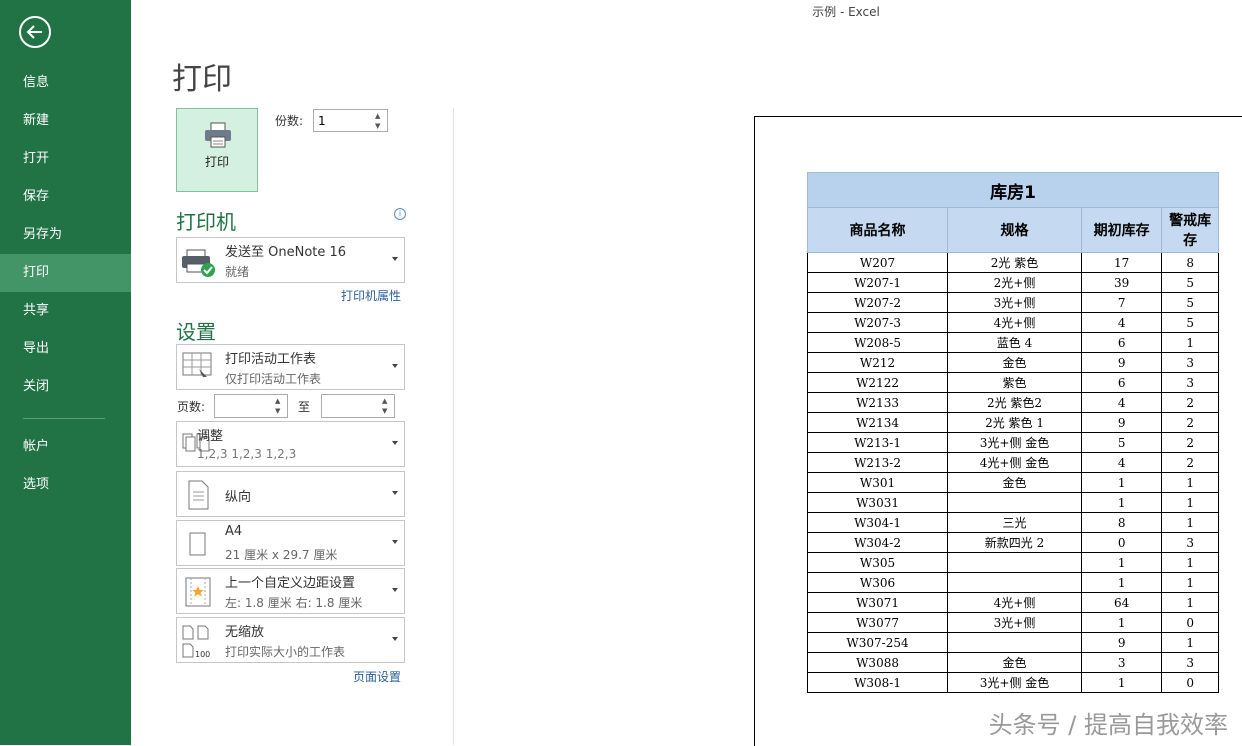 This screenshot has width=1242, height=746. Describe the element at coordinates (247, 454) in the screenshot. I see `collate-sub: 1,2,3 1,2,3 1,2,3` at that location.